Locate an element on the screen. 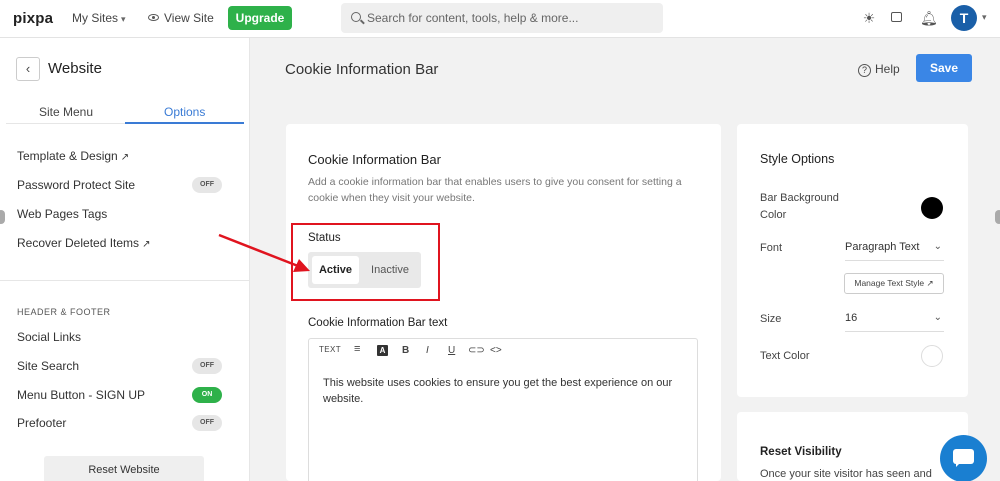 This screenshot has width=1000, height=481. search-icon is located at coordinates (356, 17).